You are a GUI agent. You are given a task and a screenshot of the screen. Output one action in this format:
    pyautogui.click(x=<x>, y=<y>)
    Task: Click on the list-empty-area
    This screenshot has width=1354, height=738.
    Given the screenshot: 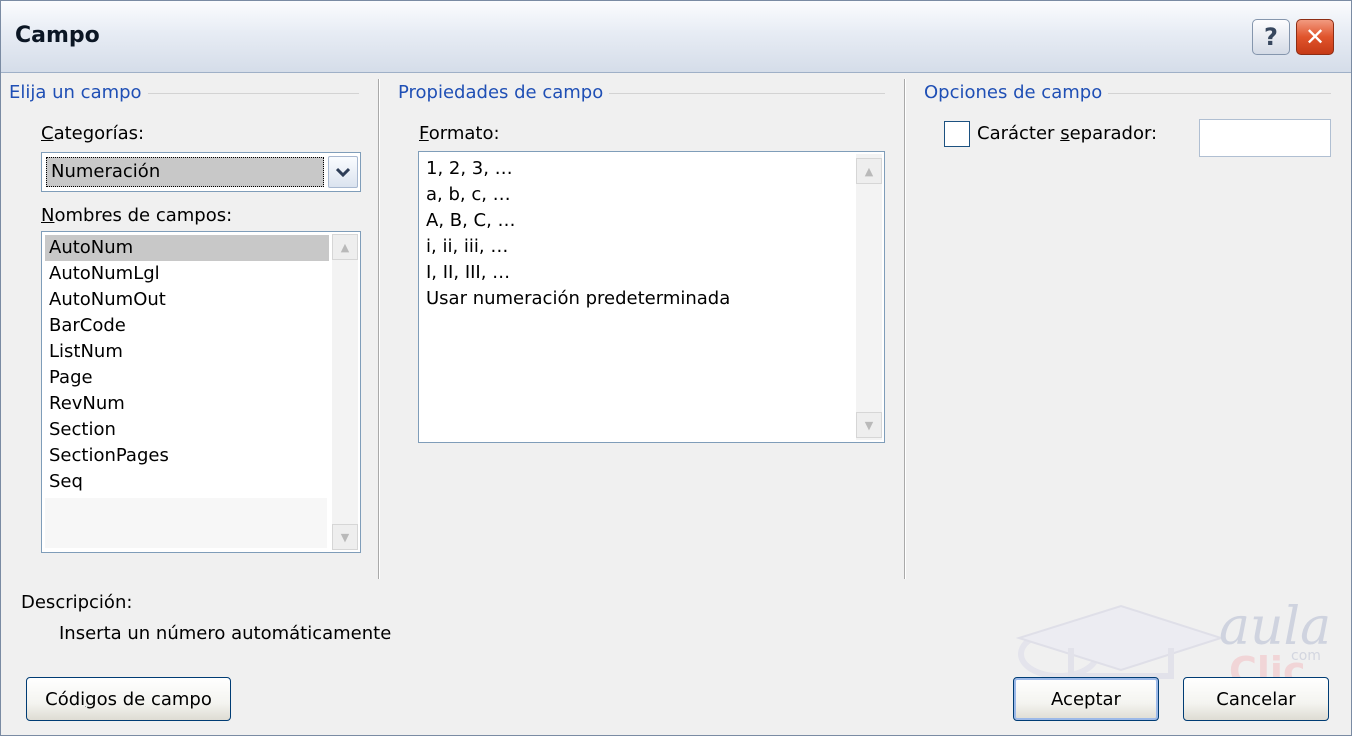 What is the action you would take?
    pyautogui.click(x=186, y=523)
    